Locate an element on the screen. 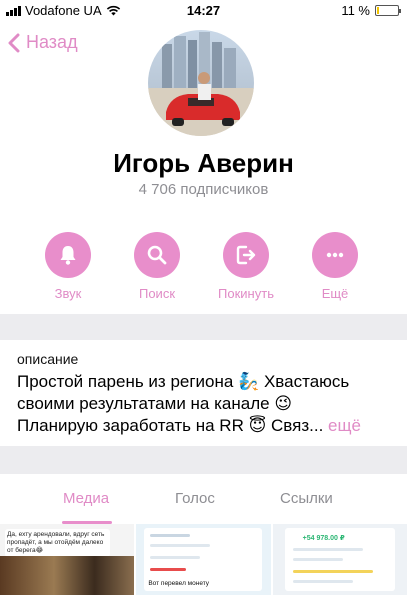 This screenshot has height=595, width=407. media-thumbnail: +54 978.00 ₽ is located at coordinates (339, 559).